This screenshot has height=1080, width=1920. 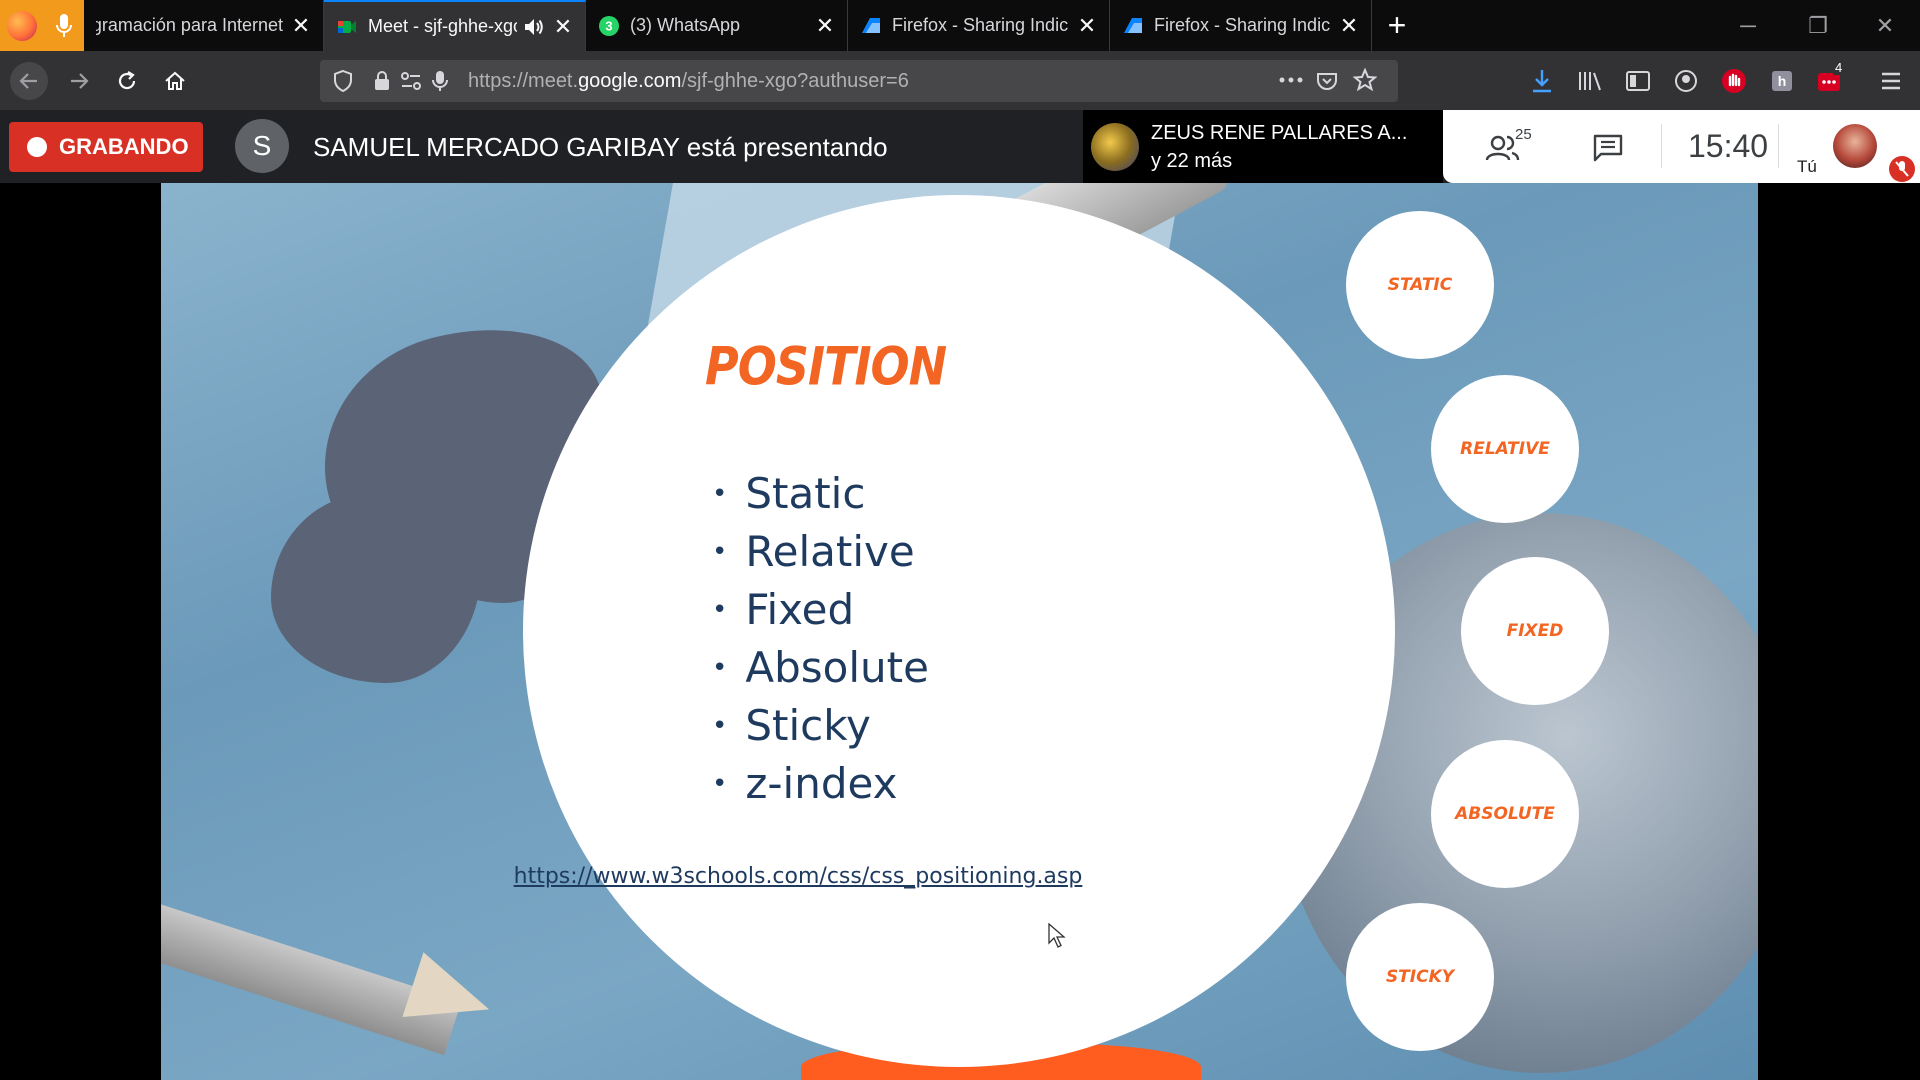 What do you see at coordinates (189, 25) in the screenshot?
I see `tab-title: Programación para Internet` at bounding box center [189, 25].